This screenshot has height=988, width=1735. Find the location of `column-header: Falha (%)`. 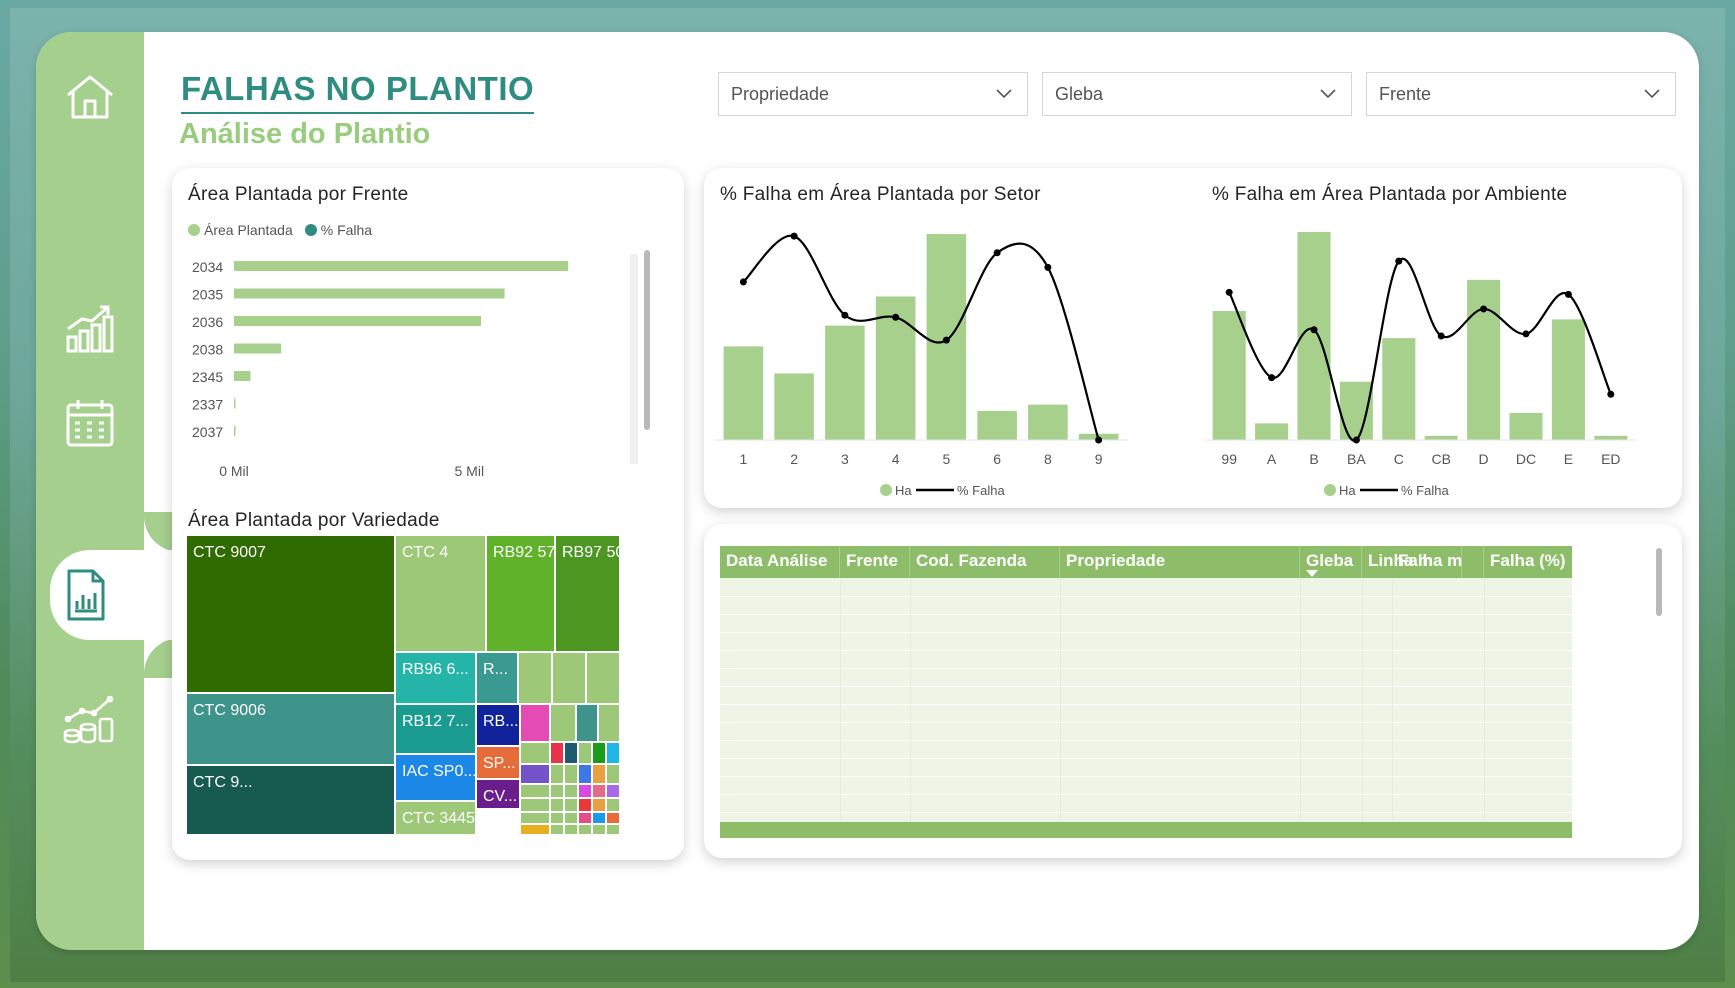

column-header: Falha (%) is located at coordinates (1528, 562).